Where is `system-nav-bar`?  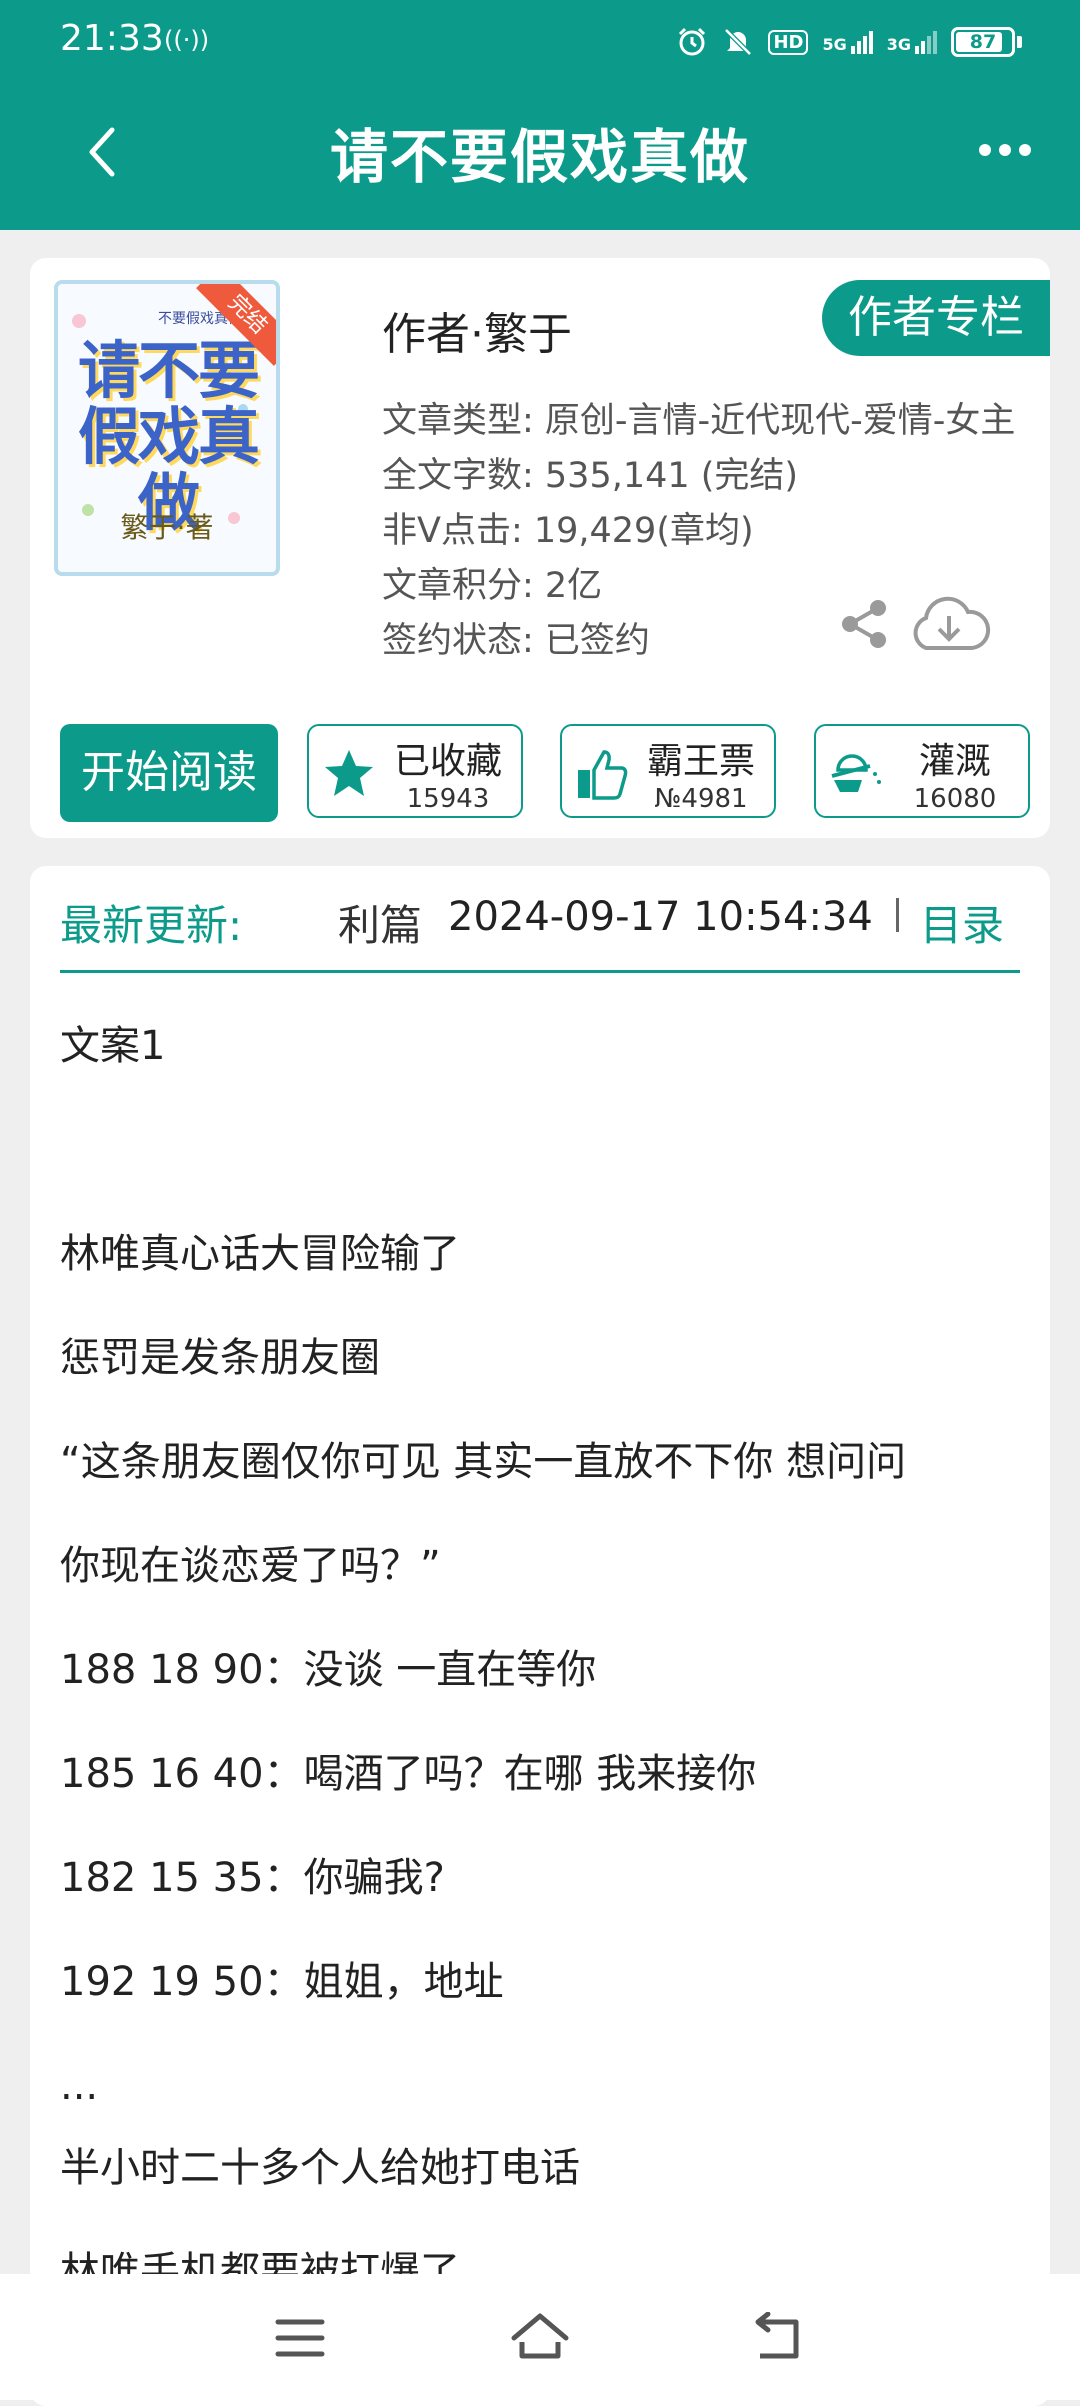 system-nav-bar is located at coordinates (540, 2337).